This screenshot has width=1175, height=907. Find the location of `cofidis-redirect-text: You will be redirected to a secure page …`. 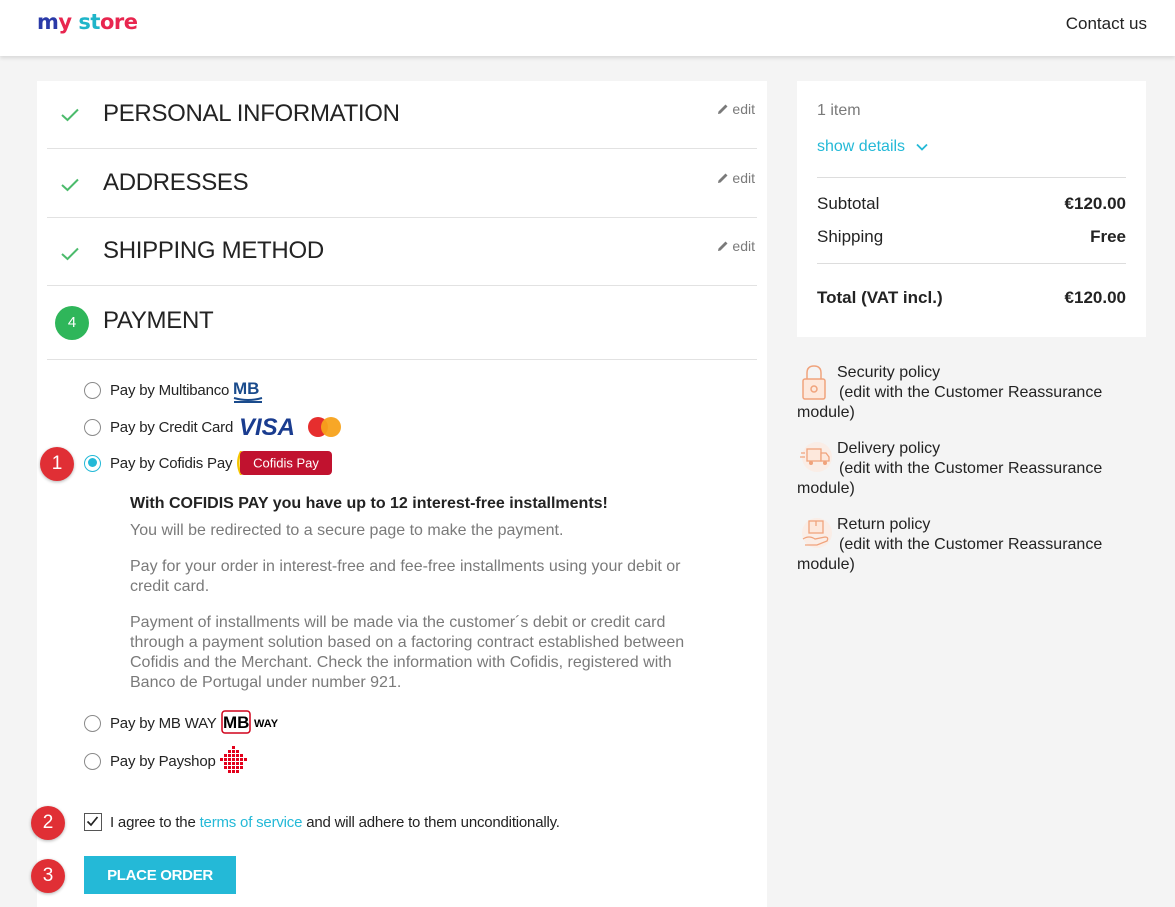

cofidis-redirect-text: You will be redirected to a secure page … is located at coordinates (347, 530).